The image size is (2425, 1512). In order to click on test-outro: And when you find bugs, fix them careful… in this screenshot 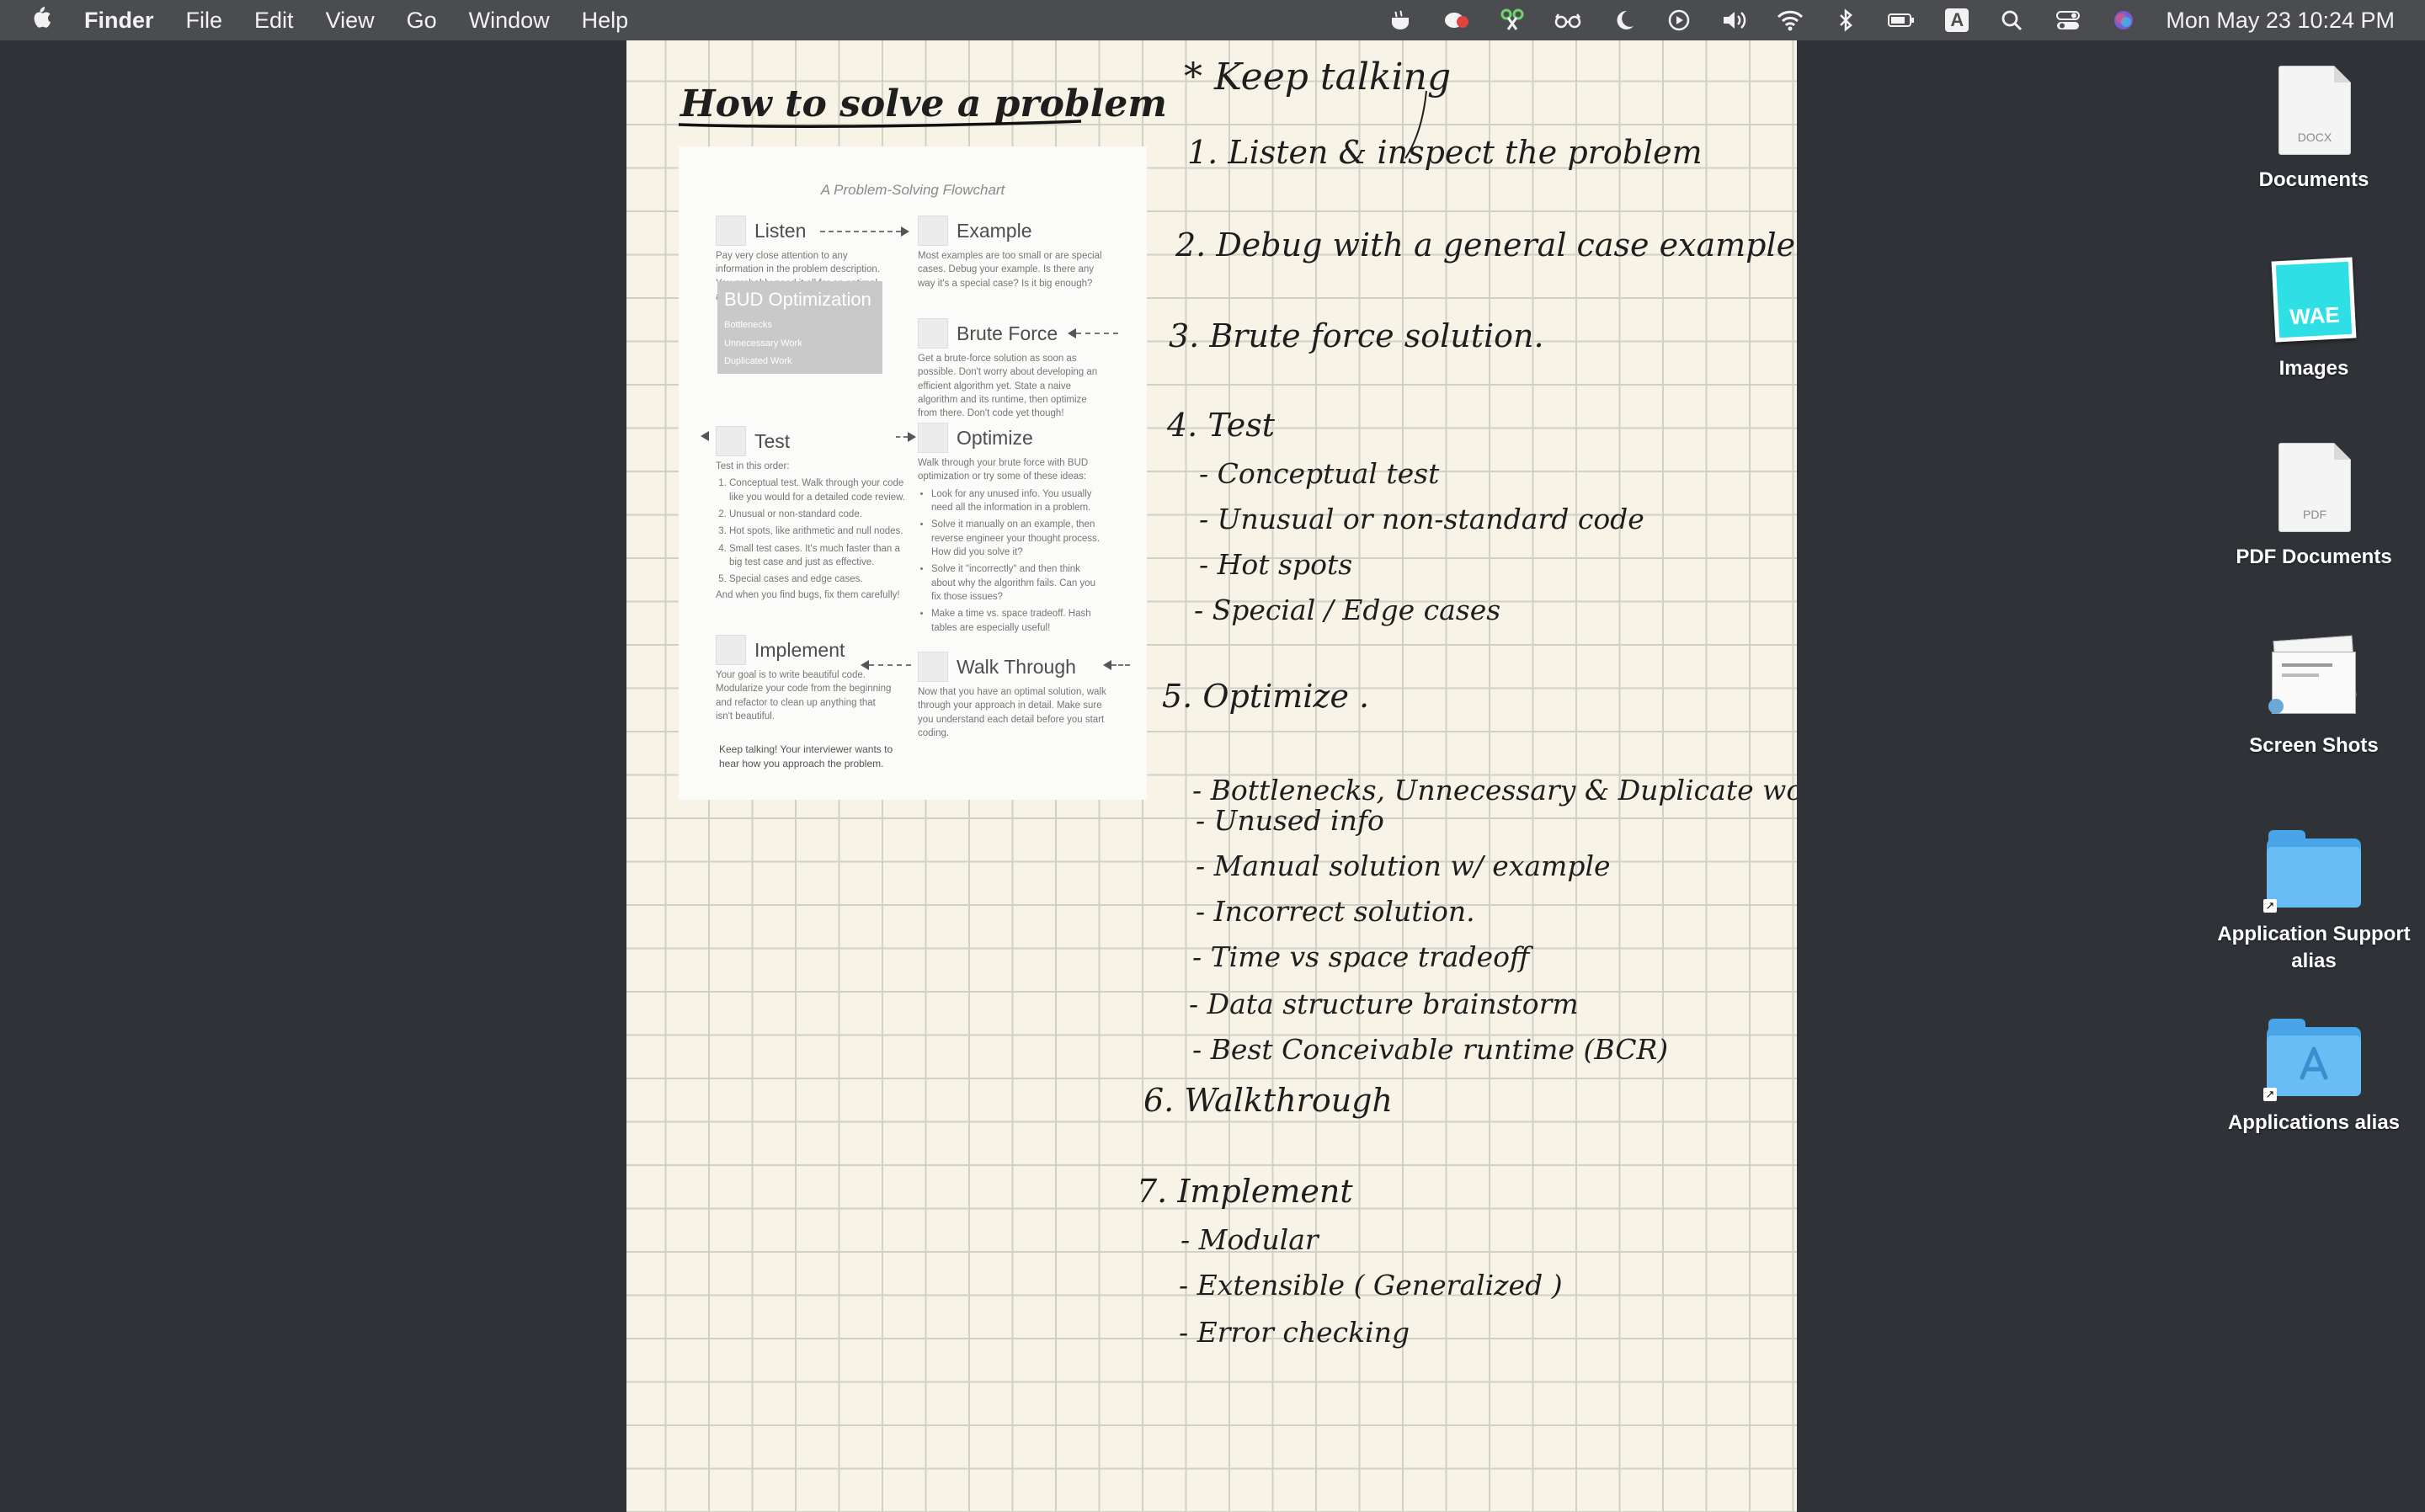, I will do `click(808, 595)`.